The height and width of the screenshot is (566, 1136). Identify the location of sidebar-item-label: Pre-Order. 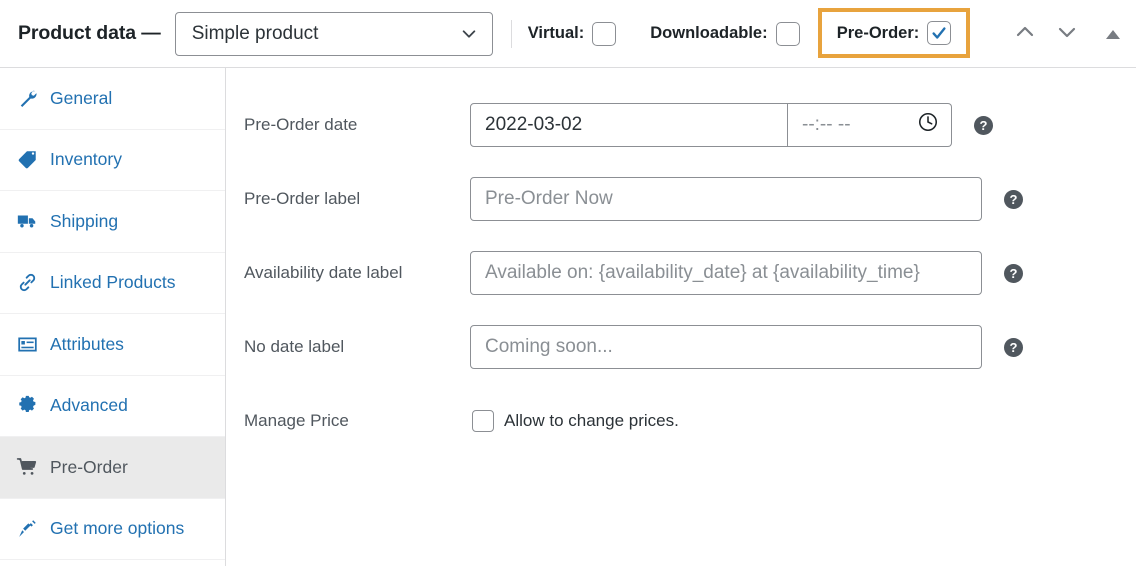
(89, 466).